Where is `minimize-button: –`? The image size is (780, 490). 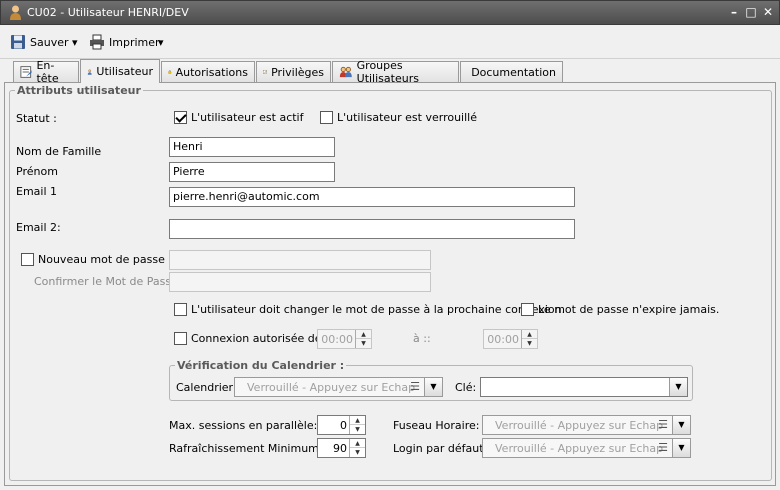 minimize-button: – is located at coordinates (734, 13).